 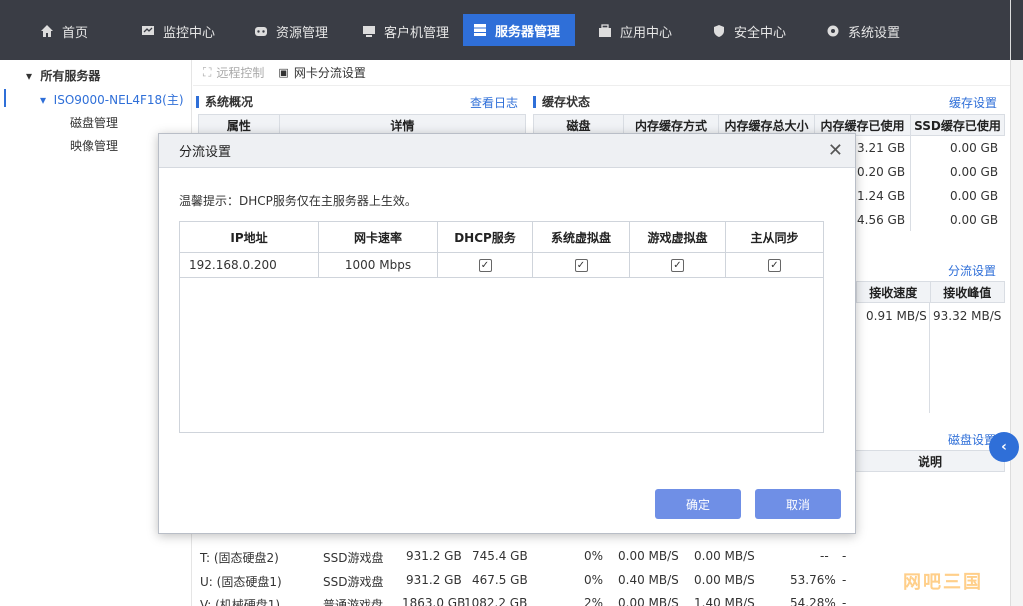 I want to click on nav-monitor: 监控中心, so click(x=178, y=31).